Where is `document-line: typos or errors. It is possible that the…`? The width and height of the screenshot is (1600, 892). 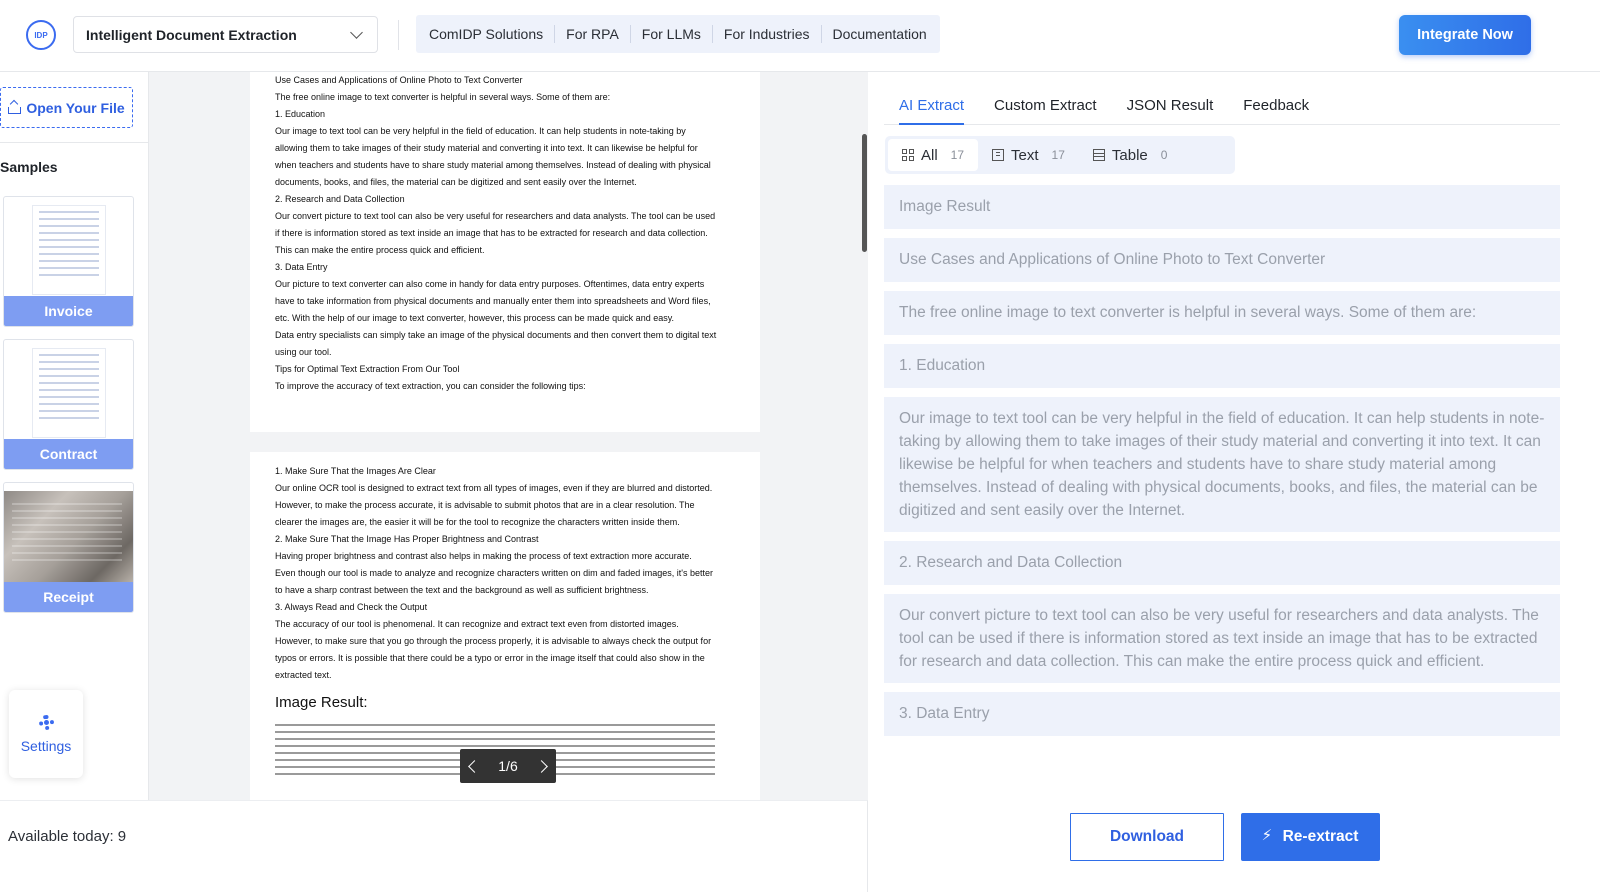
document-line: typos or errors. It is possible that the… is located at coordinates (490, 658).